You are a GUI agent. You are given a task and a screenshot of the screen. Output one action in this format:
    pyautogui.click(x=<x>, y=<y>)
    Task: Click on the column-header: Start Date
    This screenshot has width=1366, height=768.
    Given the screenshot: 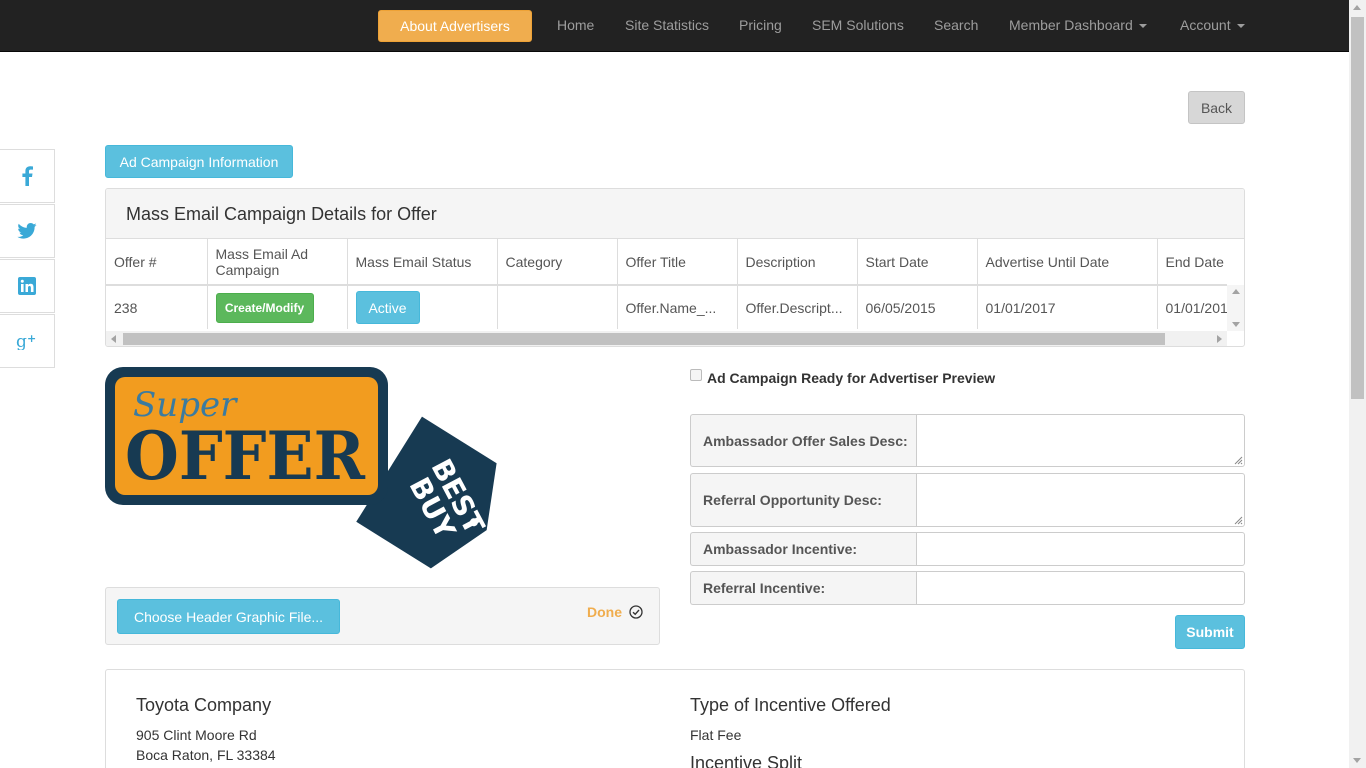 What is the action you would take?
    pyautogui.click(x=917, y=262)
    